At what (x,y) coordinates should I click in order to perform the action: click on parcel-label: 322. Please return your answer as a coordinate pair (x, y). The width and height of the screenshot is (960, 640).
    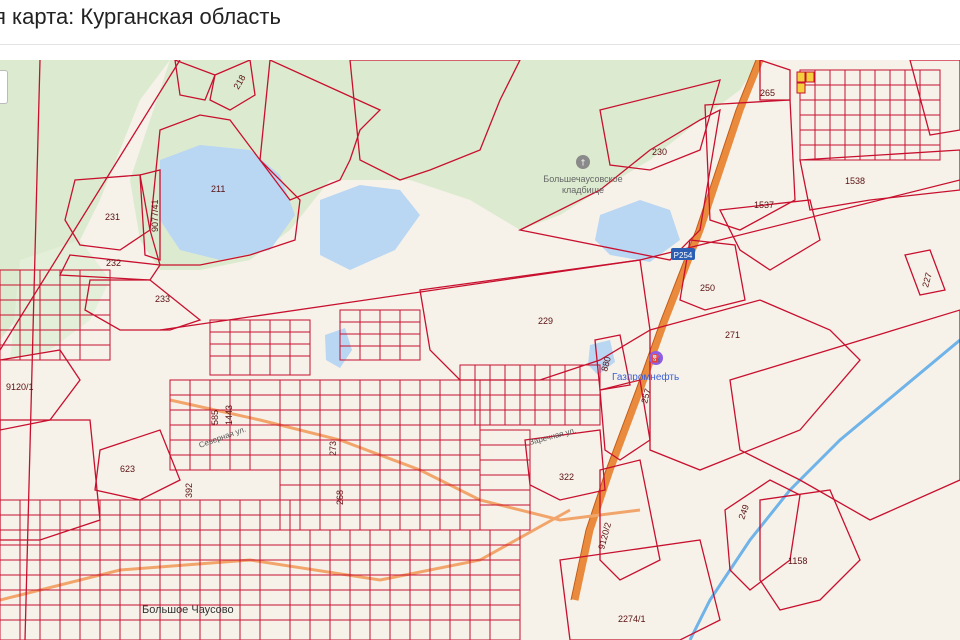
    Looking at the image, I should click on (566, 477).